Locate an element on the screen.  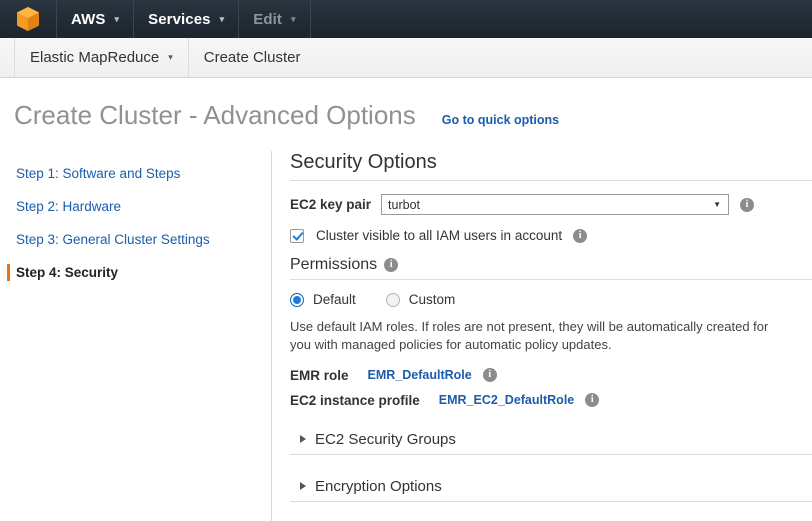
cluster-visible-checkbox is located at coordinates (297, 235).